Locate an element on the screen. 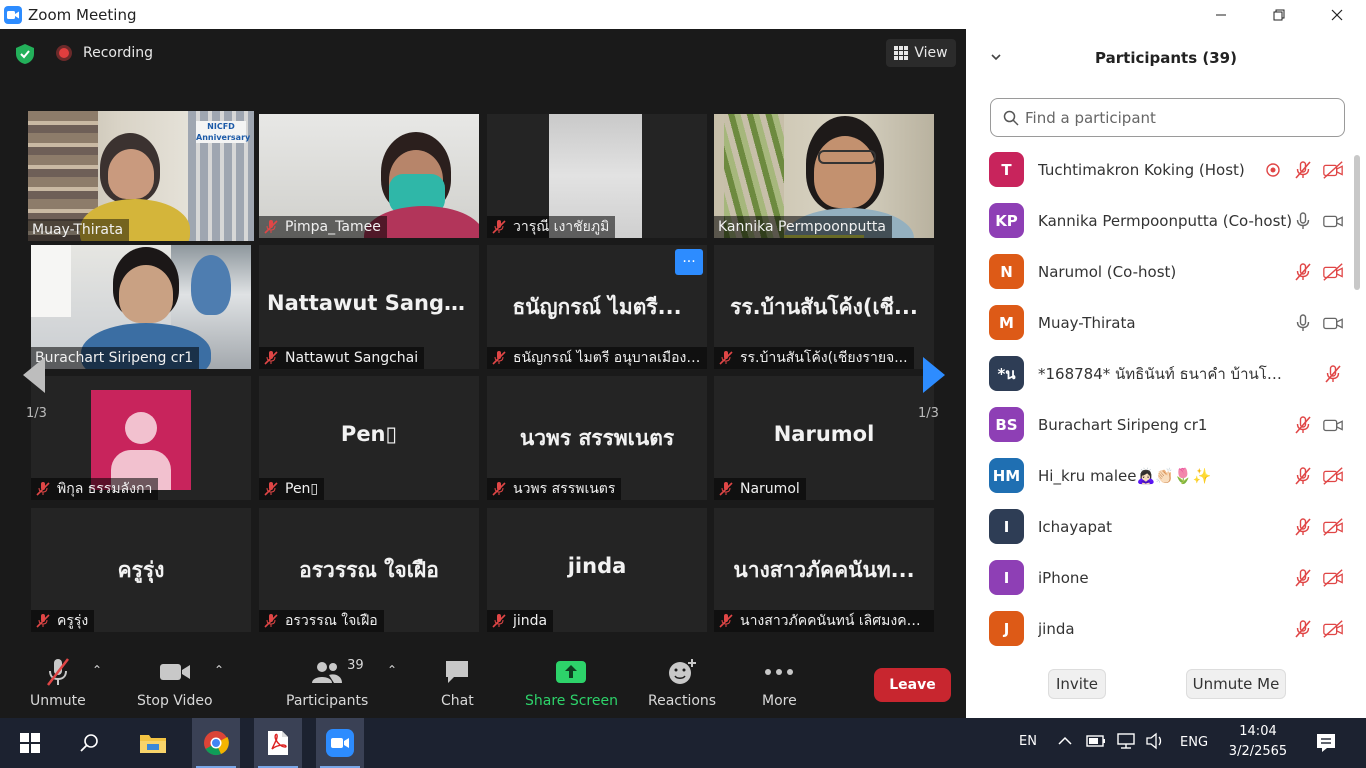 Image resolution: width=1366 pixels, height=768 pixels. participants-options-caret-icon: ⌃ is located at coordinates (392, 670).